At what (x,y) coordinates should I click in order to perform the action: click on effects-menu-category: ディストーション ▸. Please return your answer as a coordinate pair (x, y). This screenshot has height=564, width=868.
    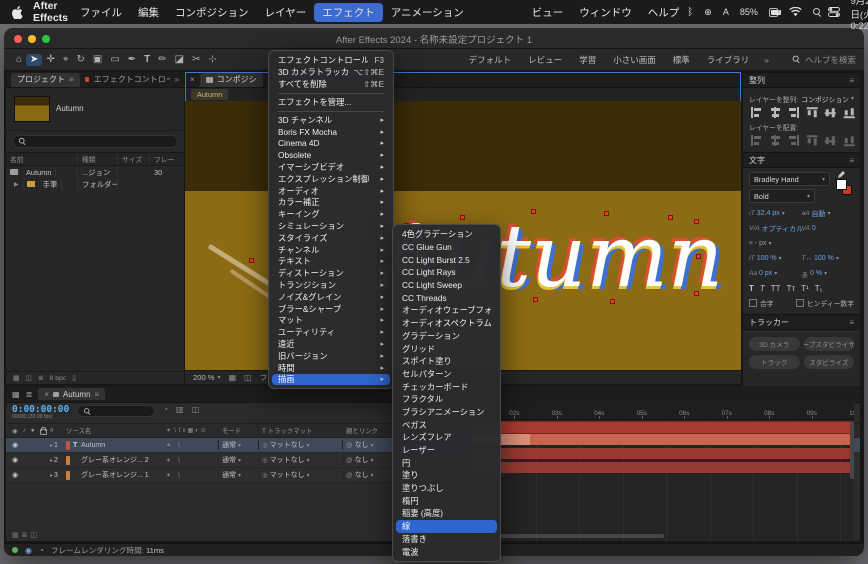
    Looking at the image, I should click on (331, 273).